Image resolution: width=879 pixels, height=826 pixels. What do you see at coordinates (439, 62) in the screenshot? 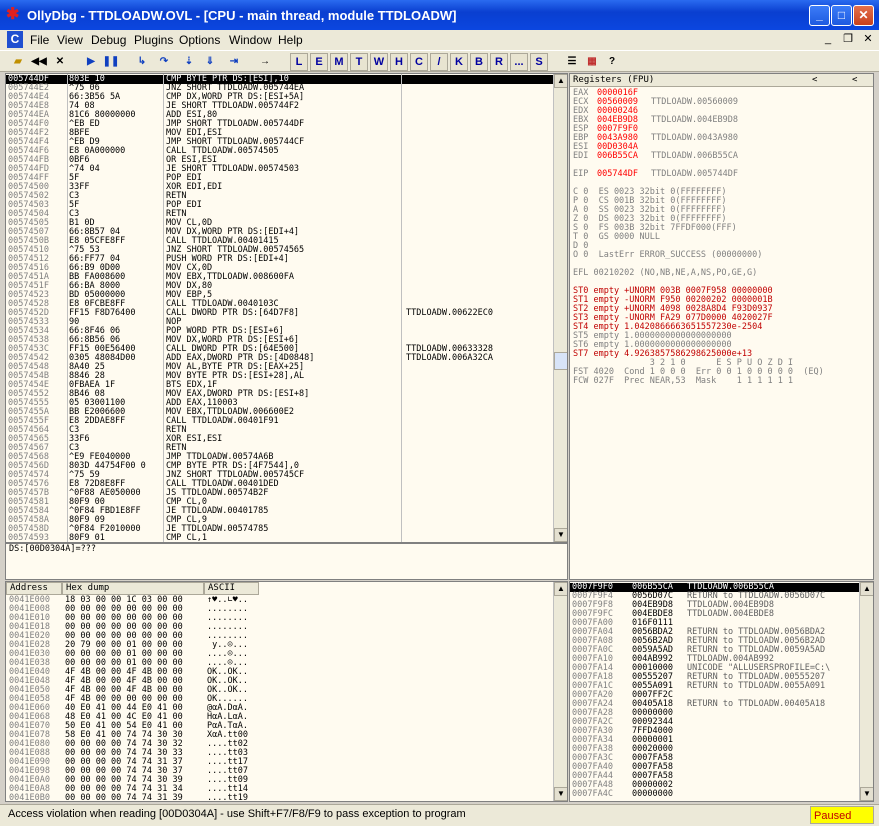
I see `patches-window-button: /` at bounding box center [439, 62].